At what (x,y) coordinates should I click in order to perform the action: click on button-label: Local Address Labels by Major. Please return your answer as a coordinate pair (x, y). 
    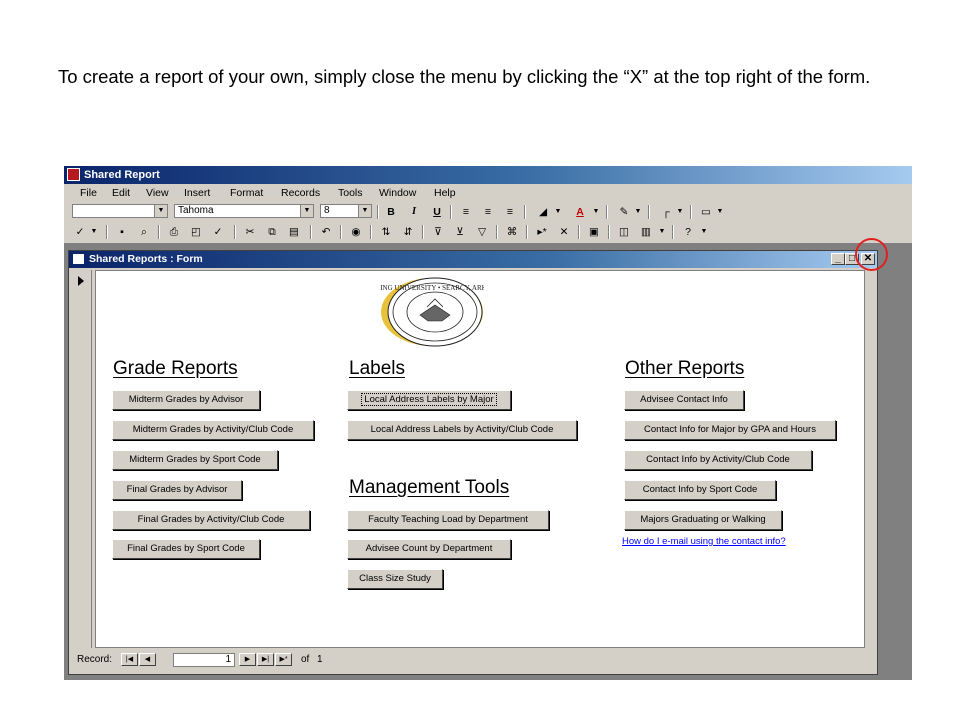
    Looking at the image, I should click on (429, 399).